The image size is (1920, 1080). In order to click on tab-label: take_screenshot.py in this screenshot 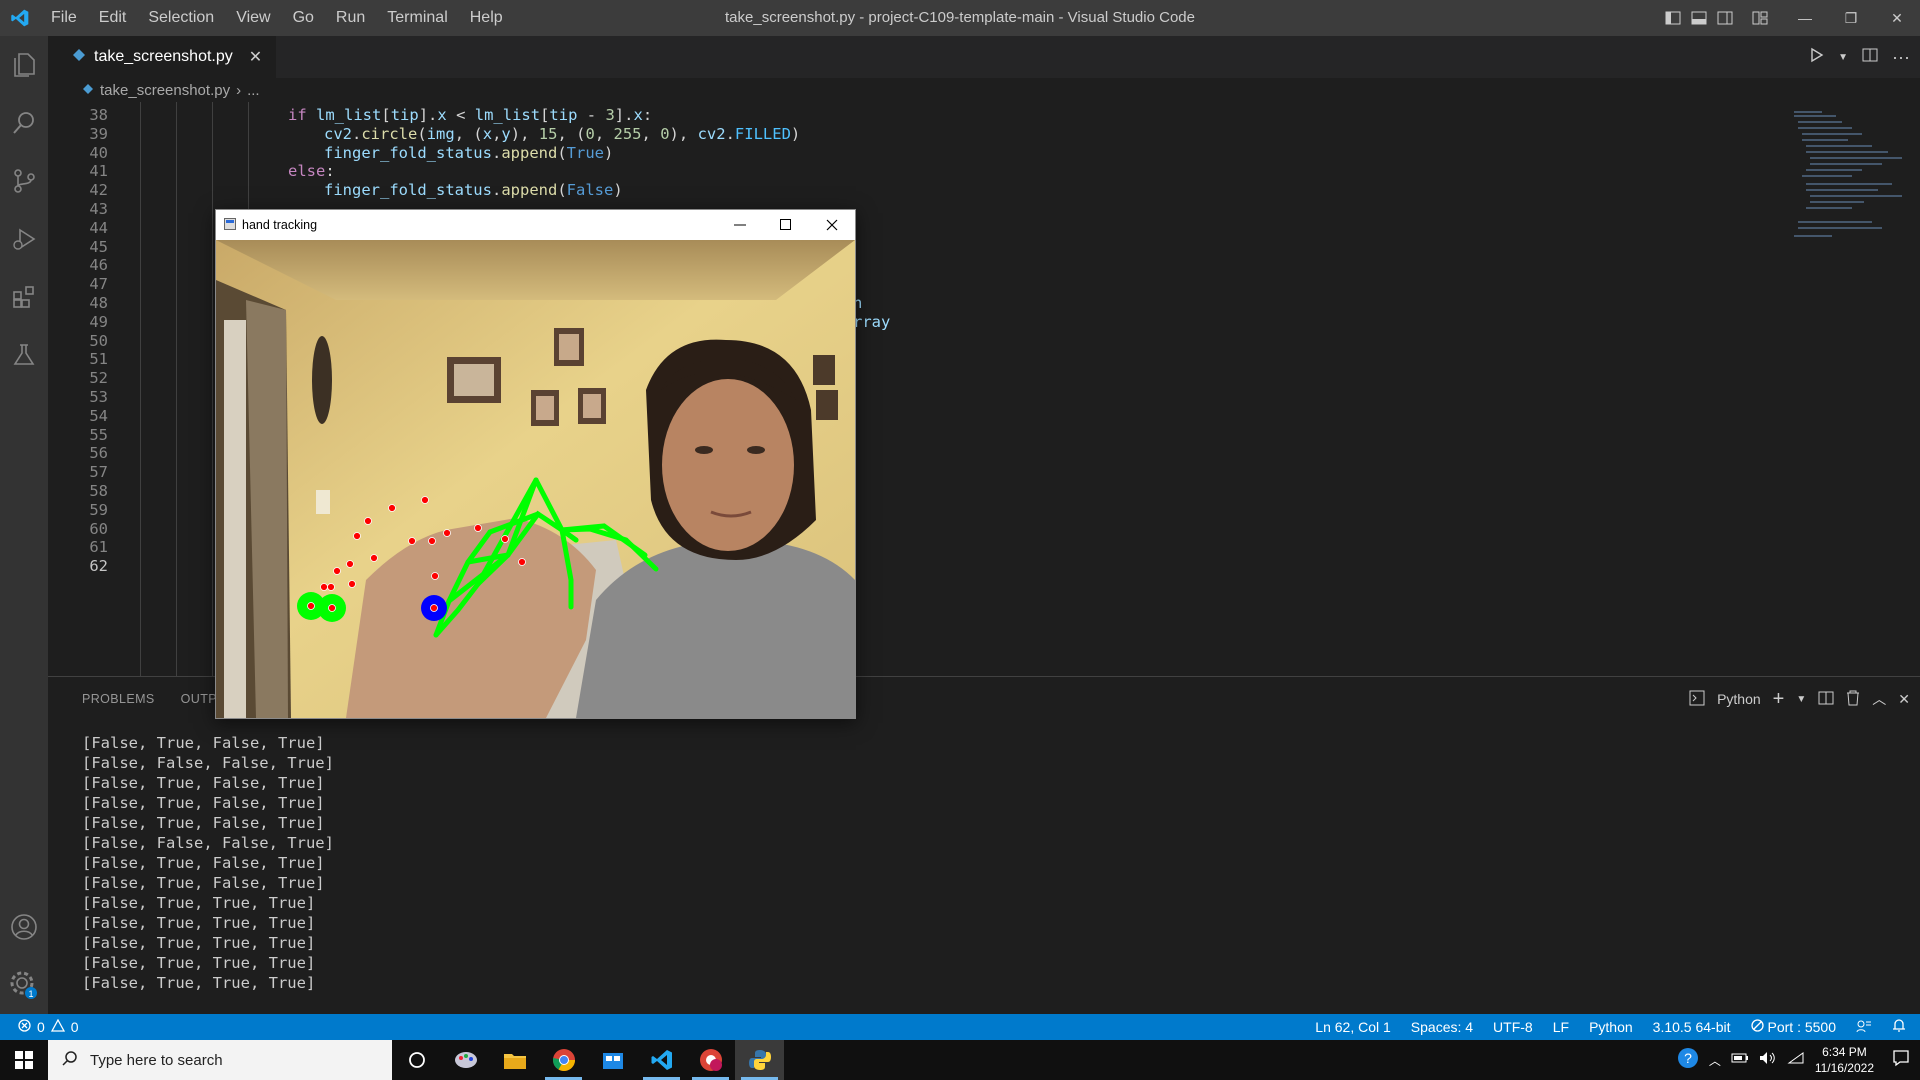, I will do `click(163, 56)`.